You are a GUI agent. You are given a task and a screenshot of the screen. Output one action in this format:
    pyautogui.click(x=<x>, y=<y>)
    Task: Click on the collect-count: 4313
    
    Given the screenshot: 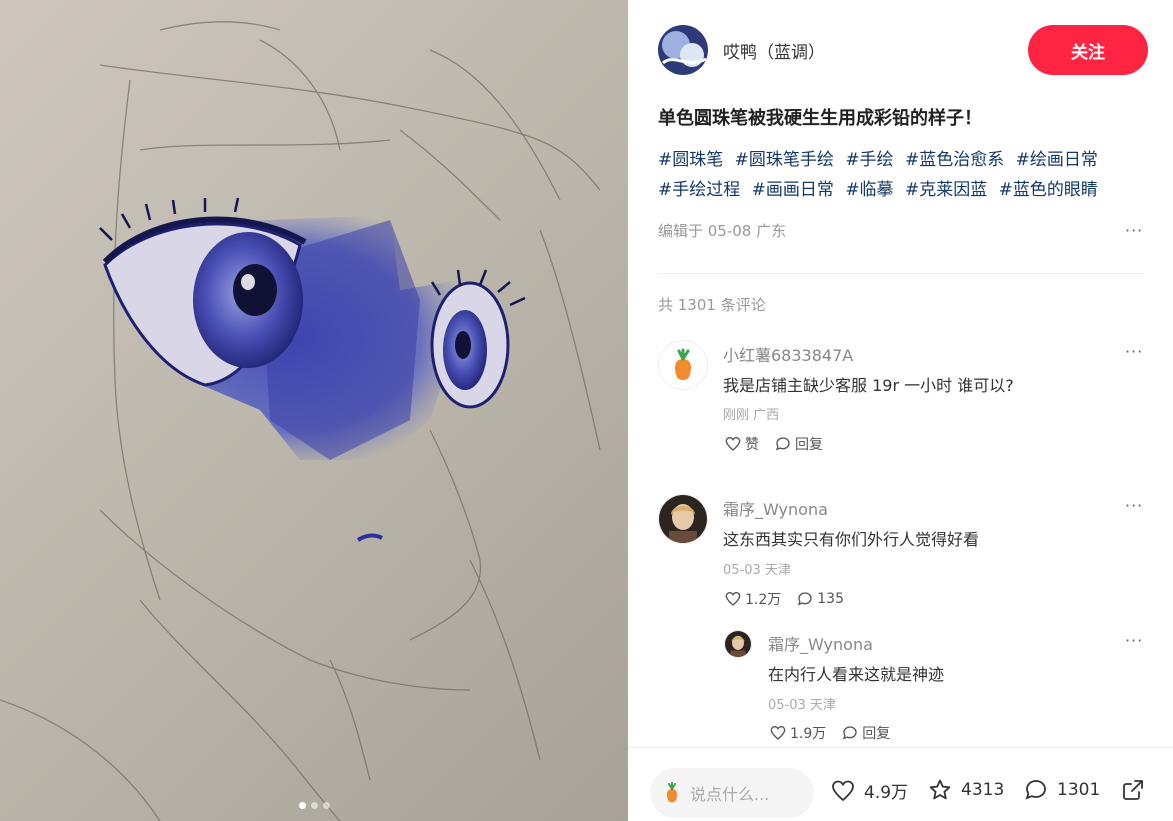 What is the action you would take?
    pyautogui.click(x=983, y=790)
    